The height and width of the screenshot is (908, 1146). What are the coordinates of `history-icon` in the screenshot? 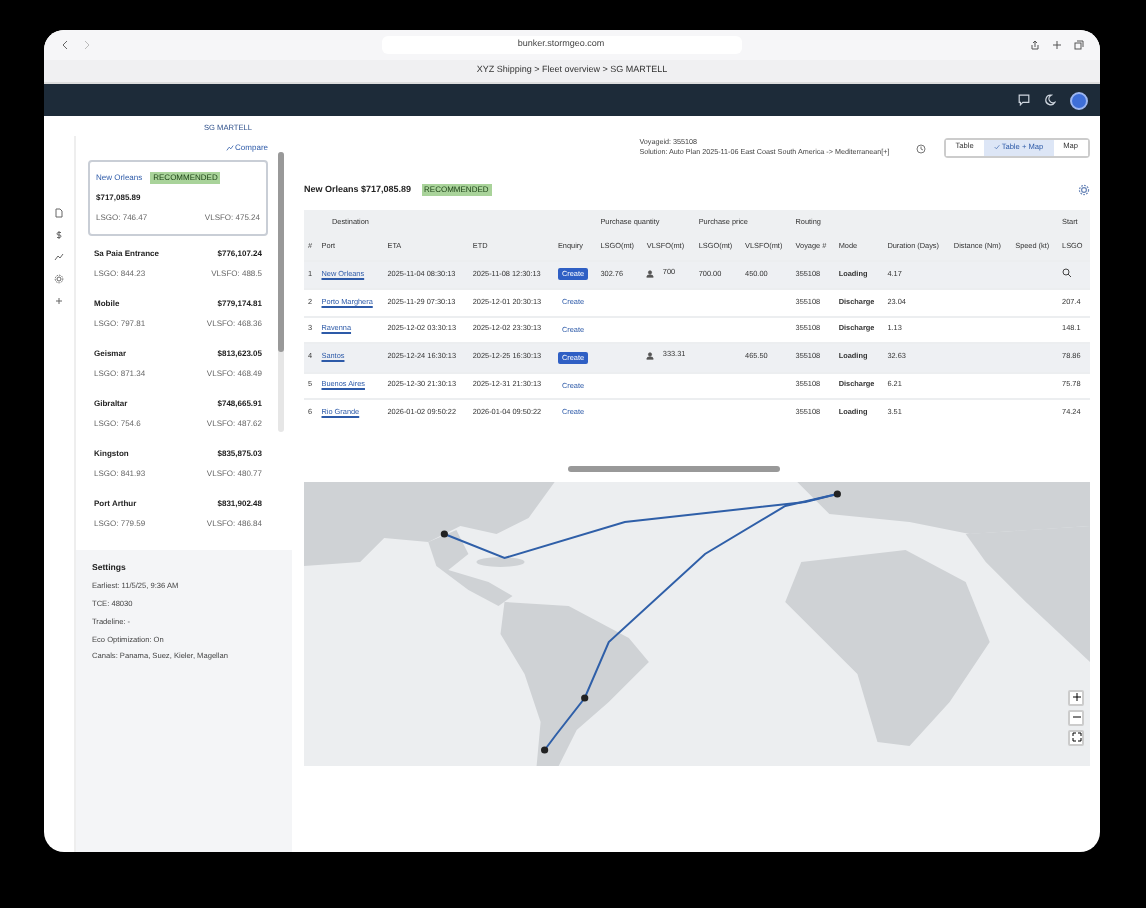 It's located at (920, 148).